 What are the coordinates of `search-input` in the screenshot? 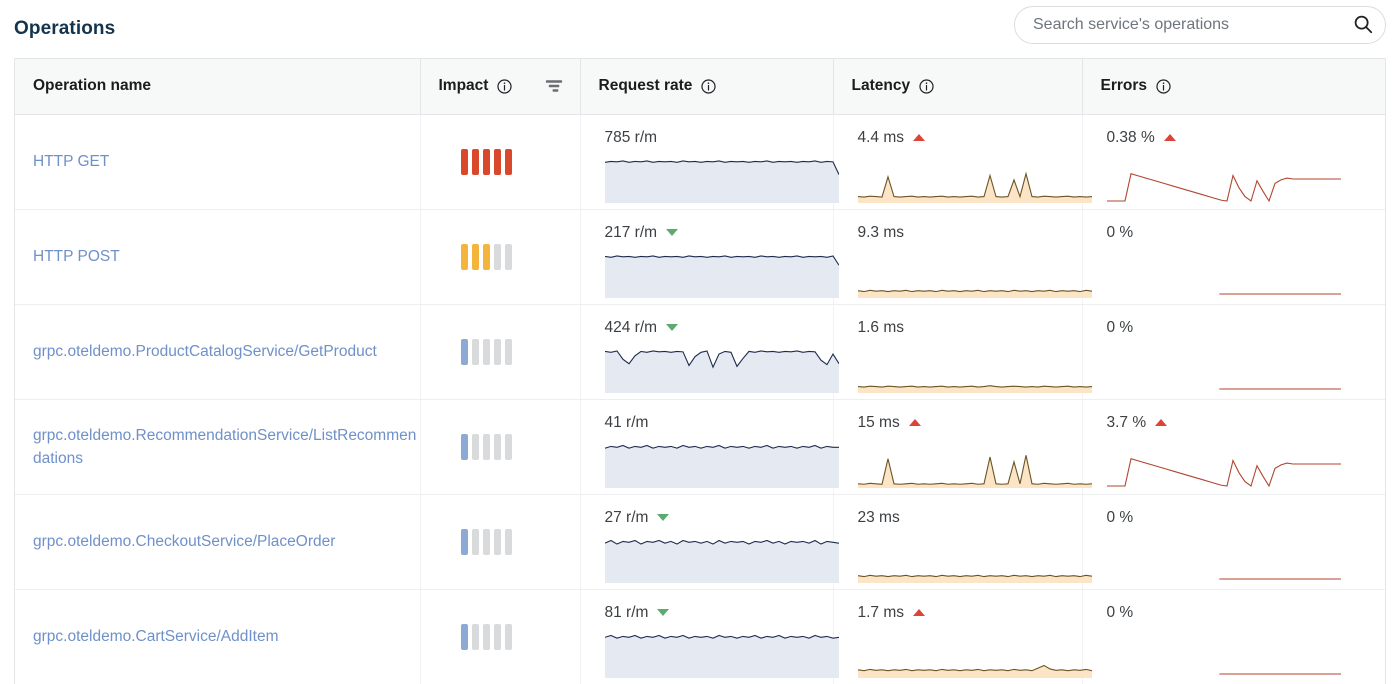 It's located at (1178, 25).